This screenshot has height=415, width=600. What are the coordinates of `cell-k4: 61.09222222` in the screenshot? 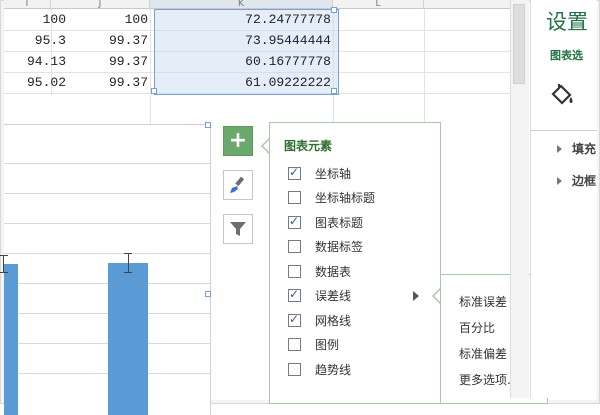 It's located at (241, 83).